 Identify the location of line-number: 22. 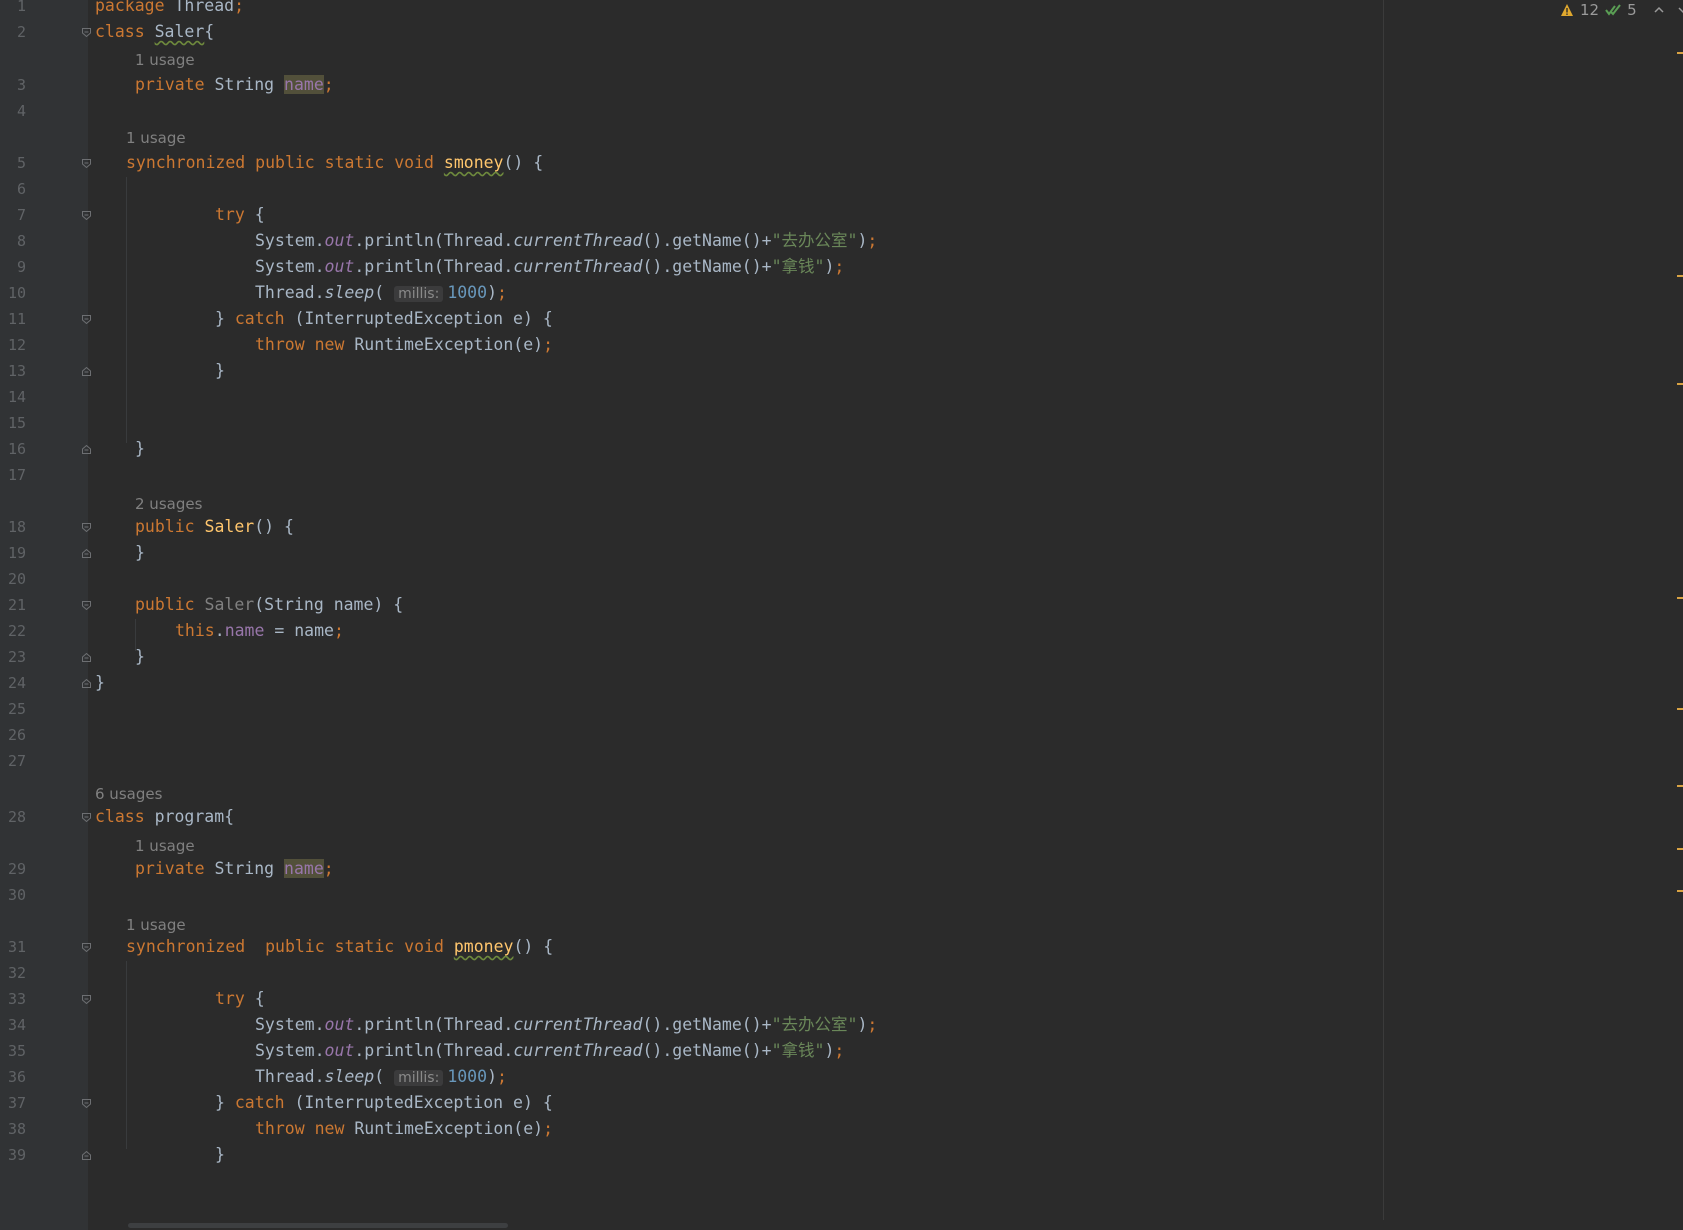
(13, 631).